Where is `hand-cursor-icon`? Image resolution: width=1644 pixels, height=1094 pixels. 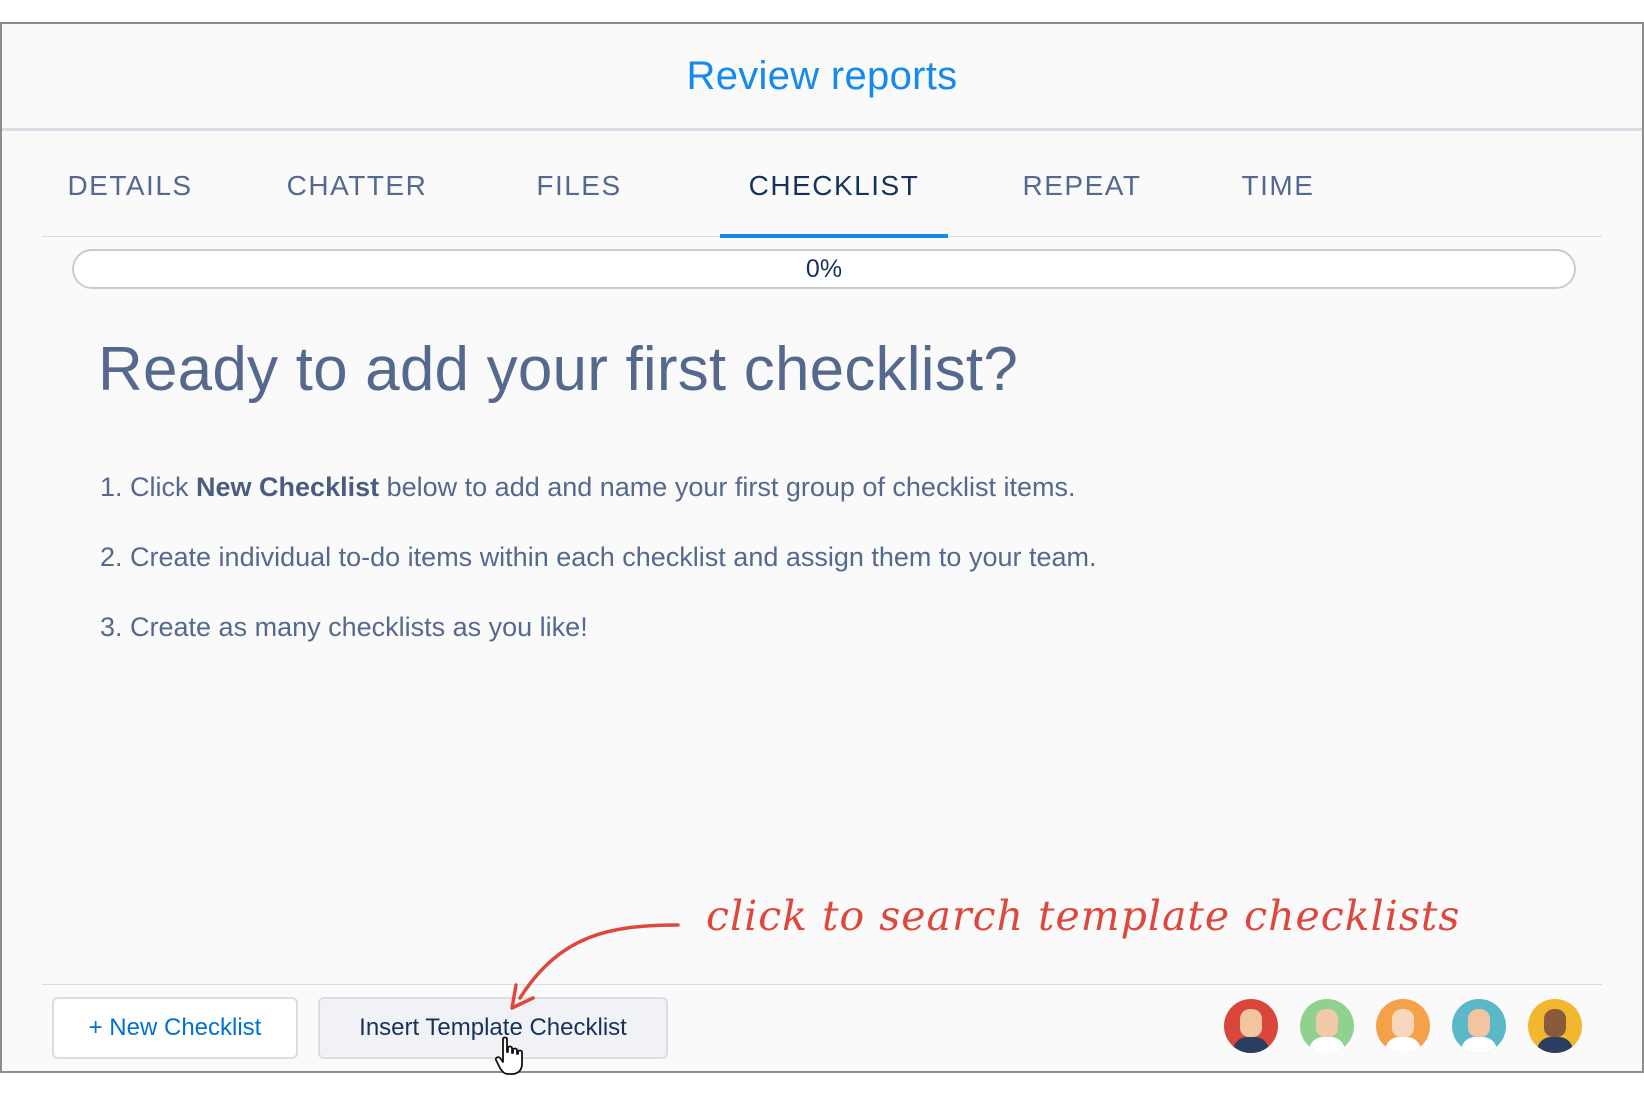
hand-cursor-icon is located at coordinates (508, 1055).